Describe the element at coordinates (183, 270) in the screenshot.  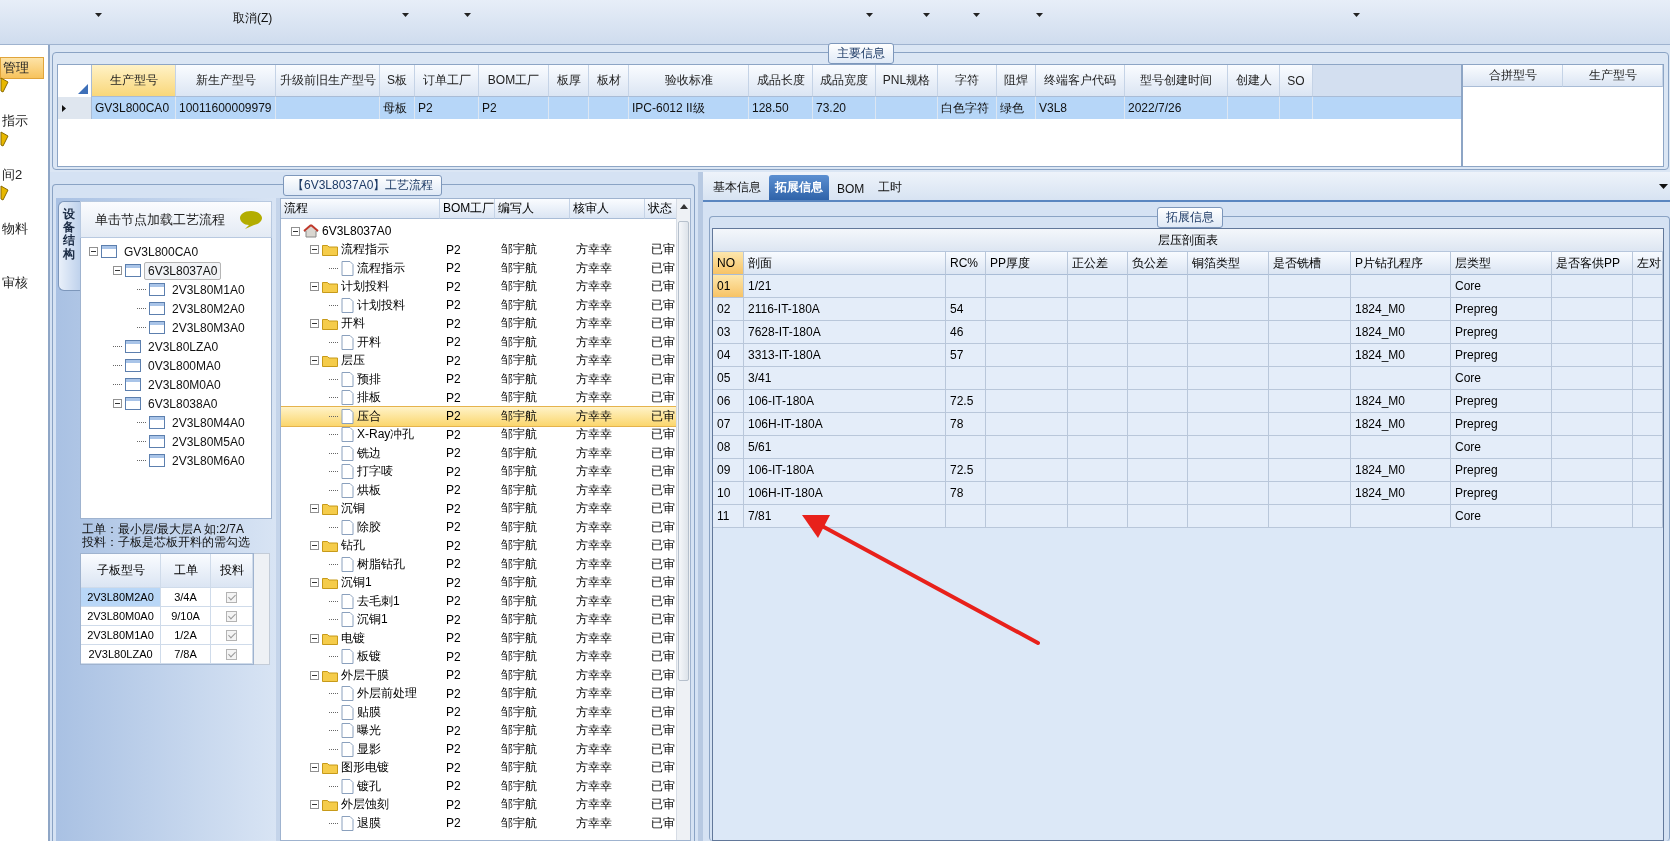
I see `tree-node: 6V3L8037A0` at that location.